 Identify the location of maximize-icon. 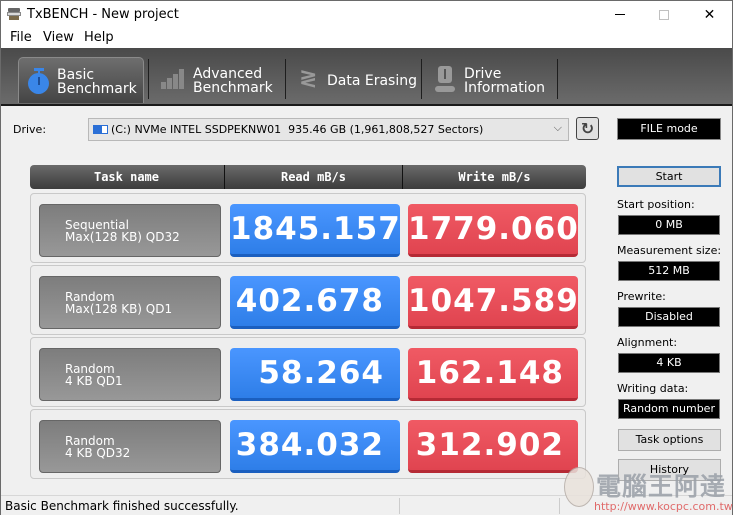
(663, 14).